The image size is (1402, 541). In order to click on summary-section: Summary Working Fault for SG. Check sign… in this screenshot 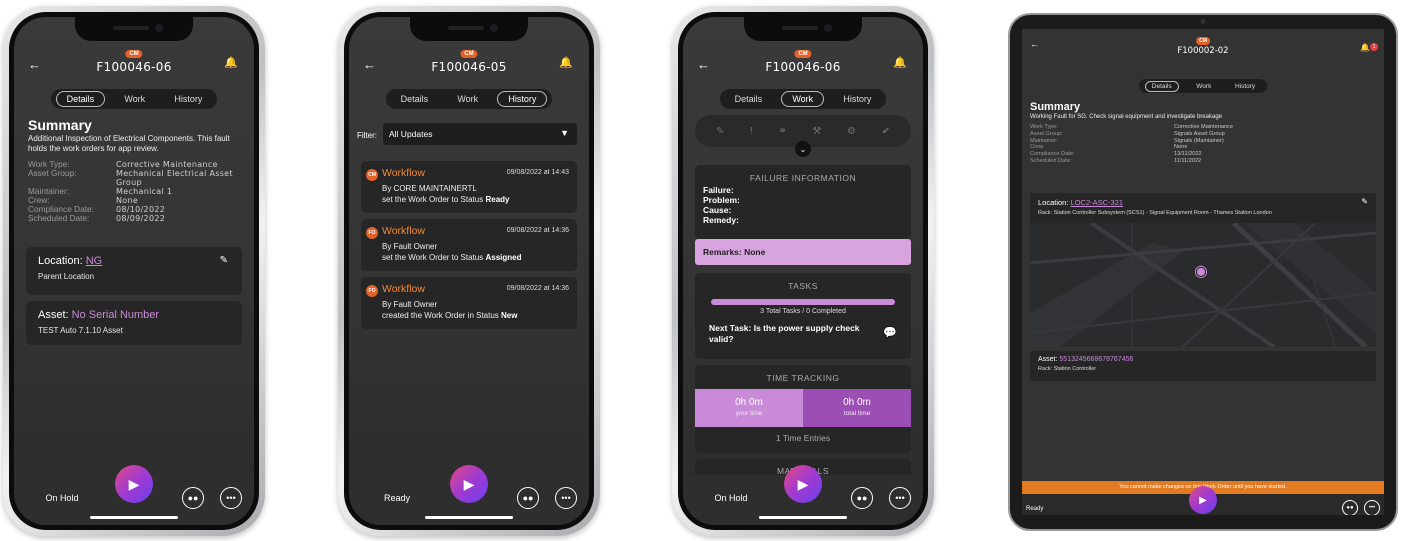, I will do `click(1203, 133)`.